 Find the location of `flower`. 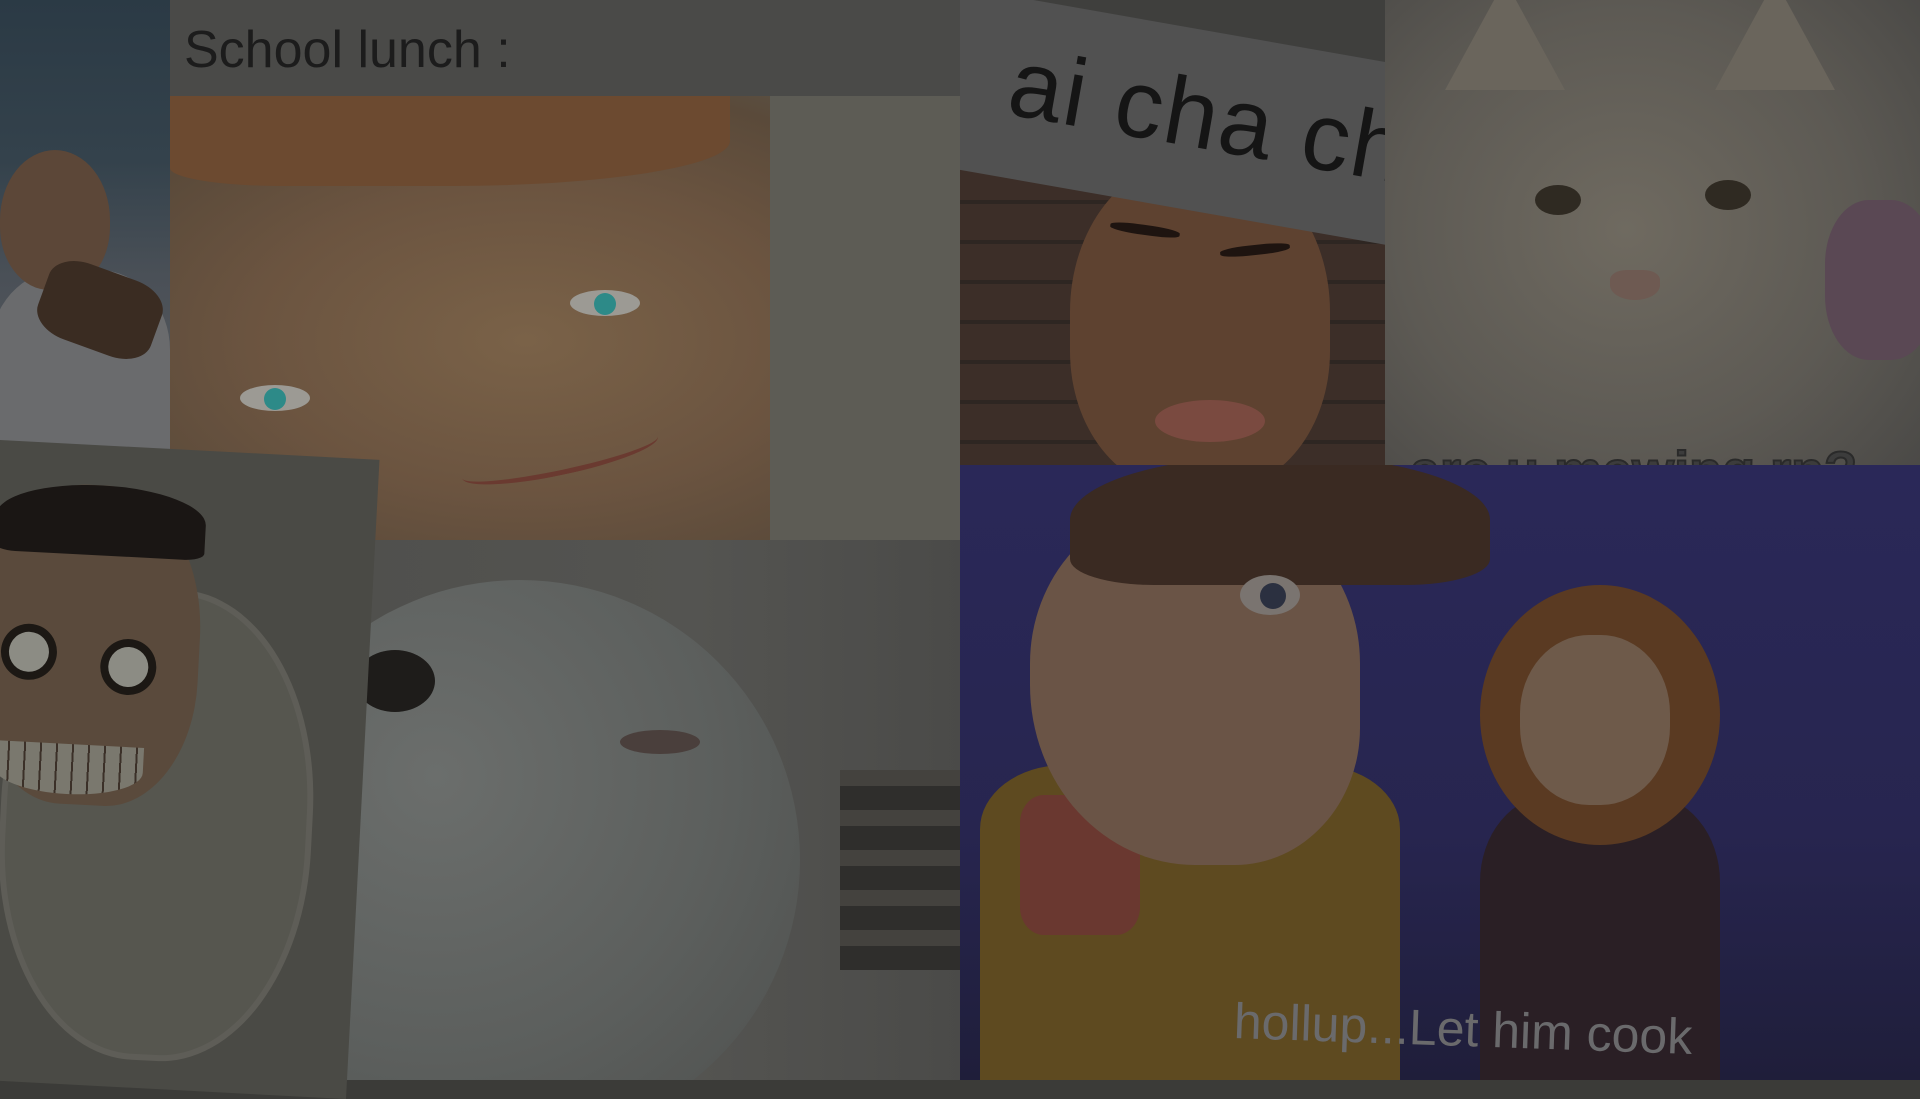

flower is located at coordinates (1872, 280).